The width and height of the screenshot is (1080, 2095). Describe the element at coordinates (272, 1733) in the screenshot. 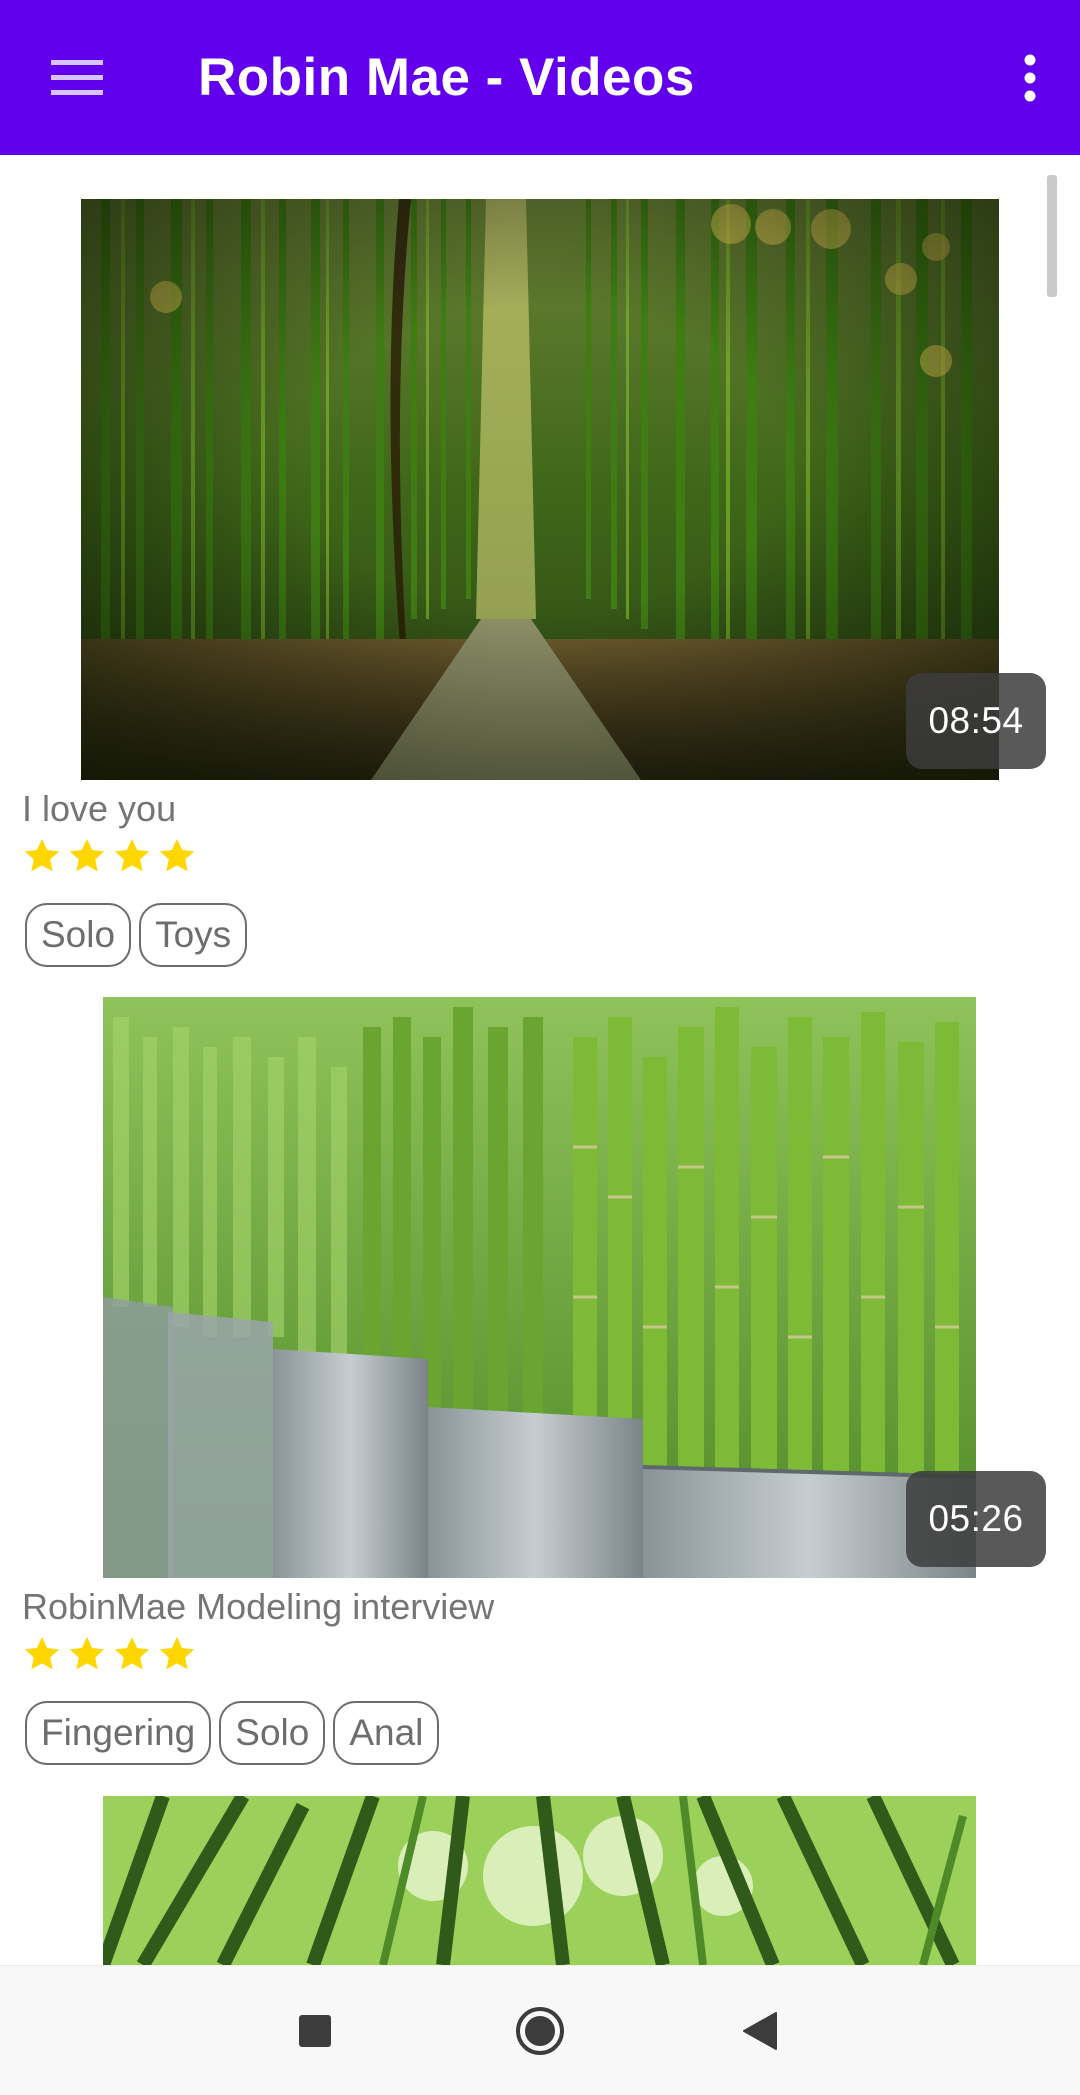

I see `tag-chip: Solo` at that location.